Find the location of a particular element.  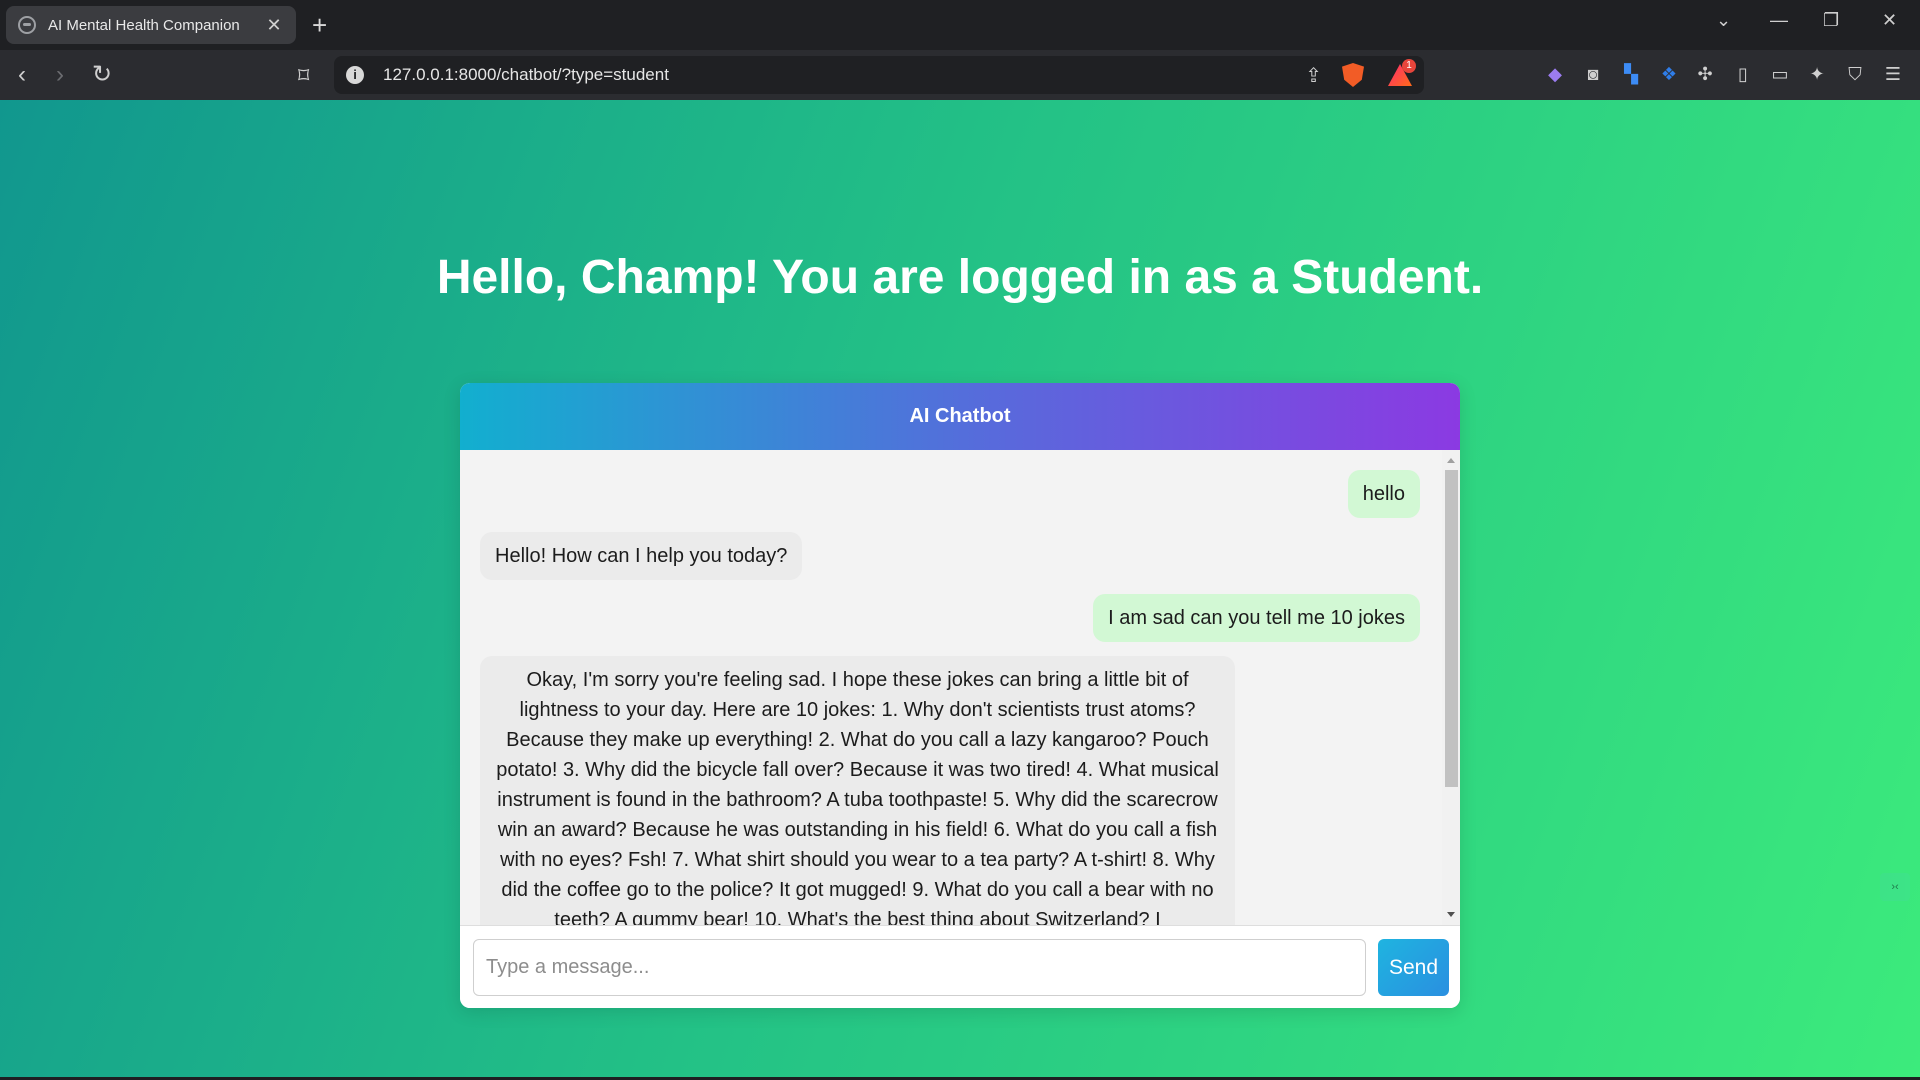

menu-icon: ☰ is located at coordinates (1893, 74).